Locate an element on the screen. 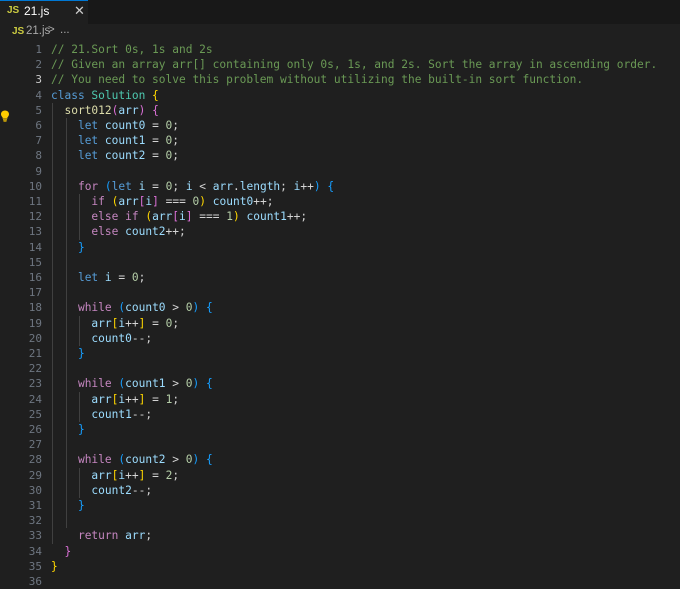  code-line: arr[i++] = 0; is located at coordinates (115, 323).